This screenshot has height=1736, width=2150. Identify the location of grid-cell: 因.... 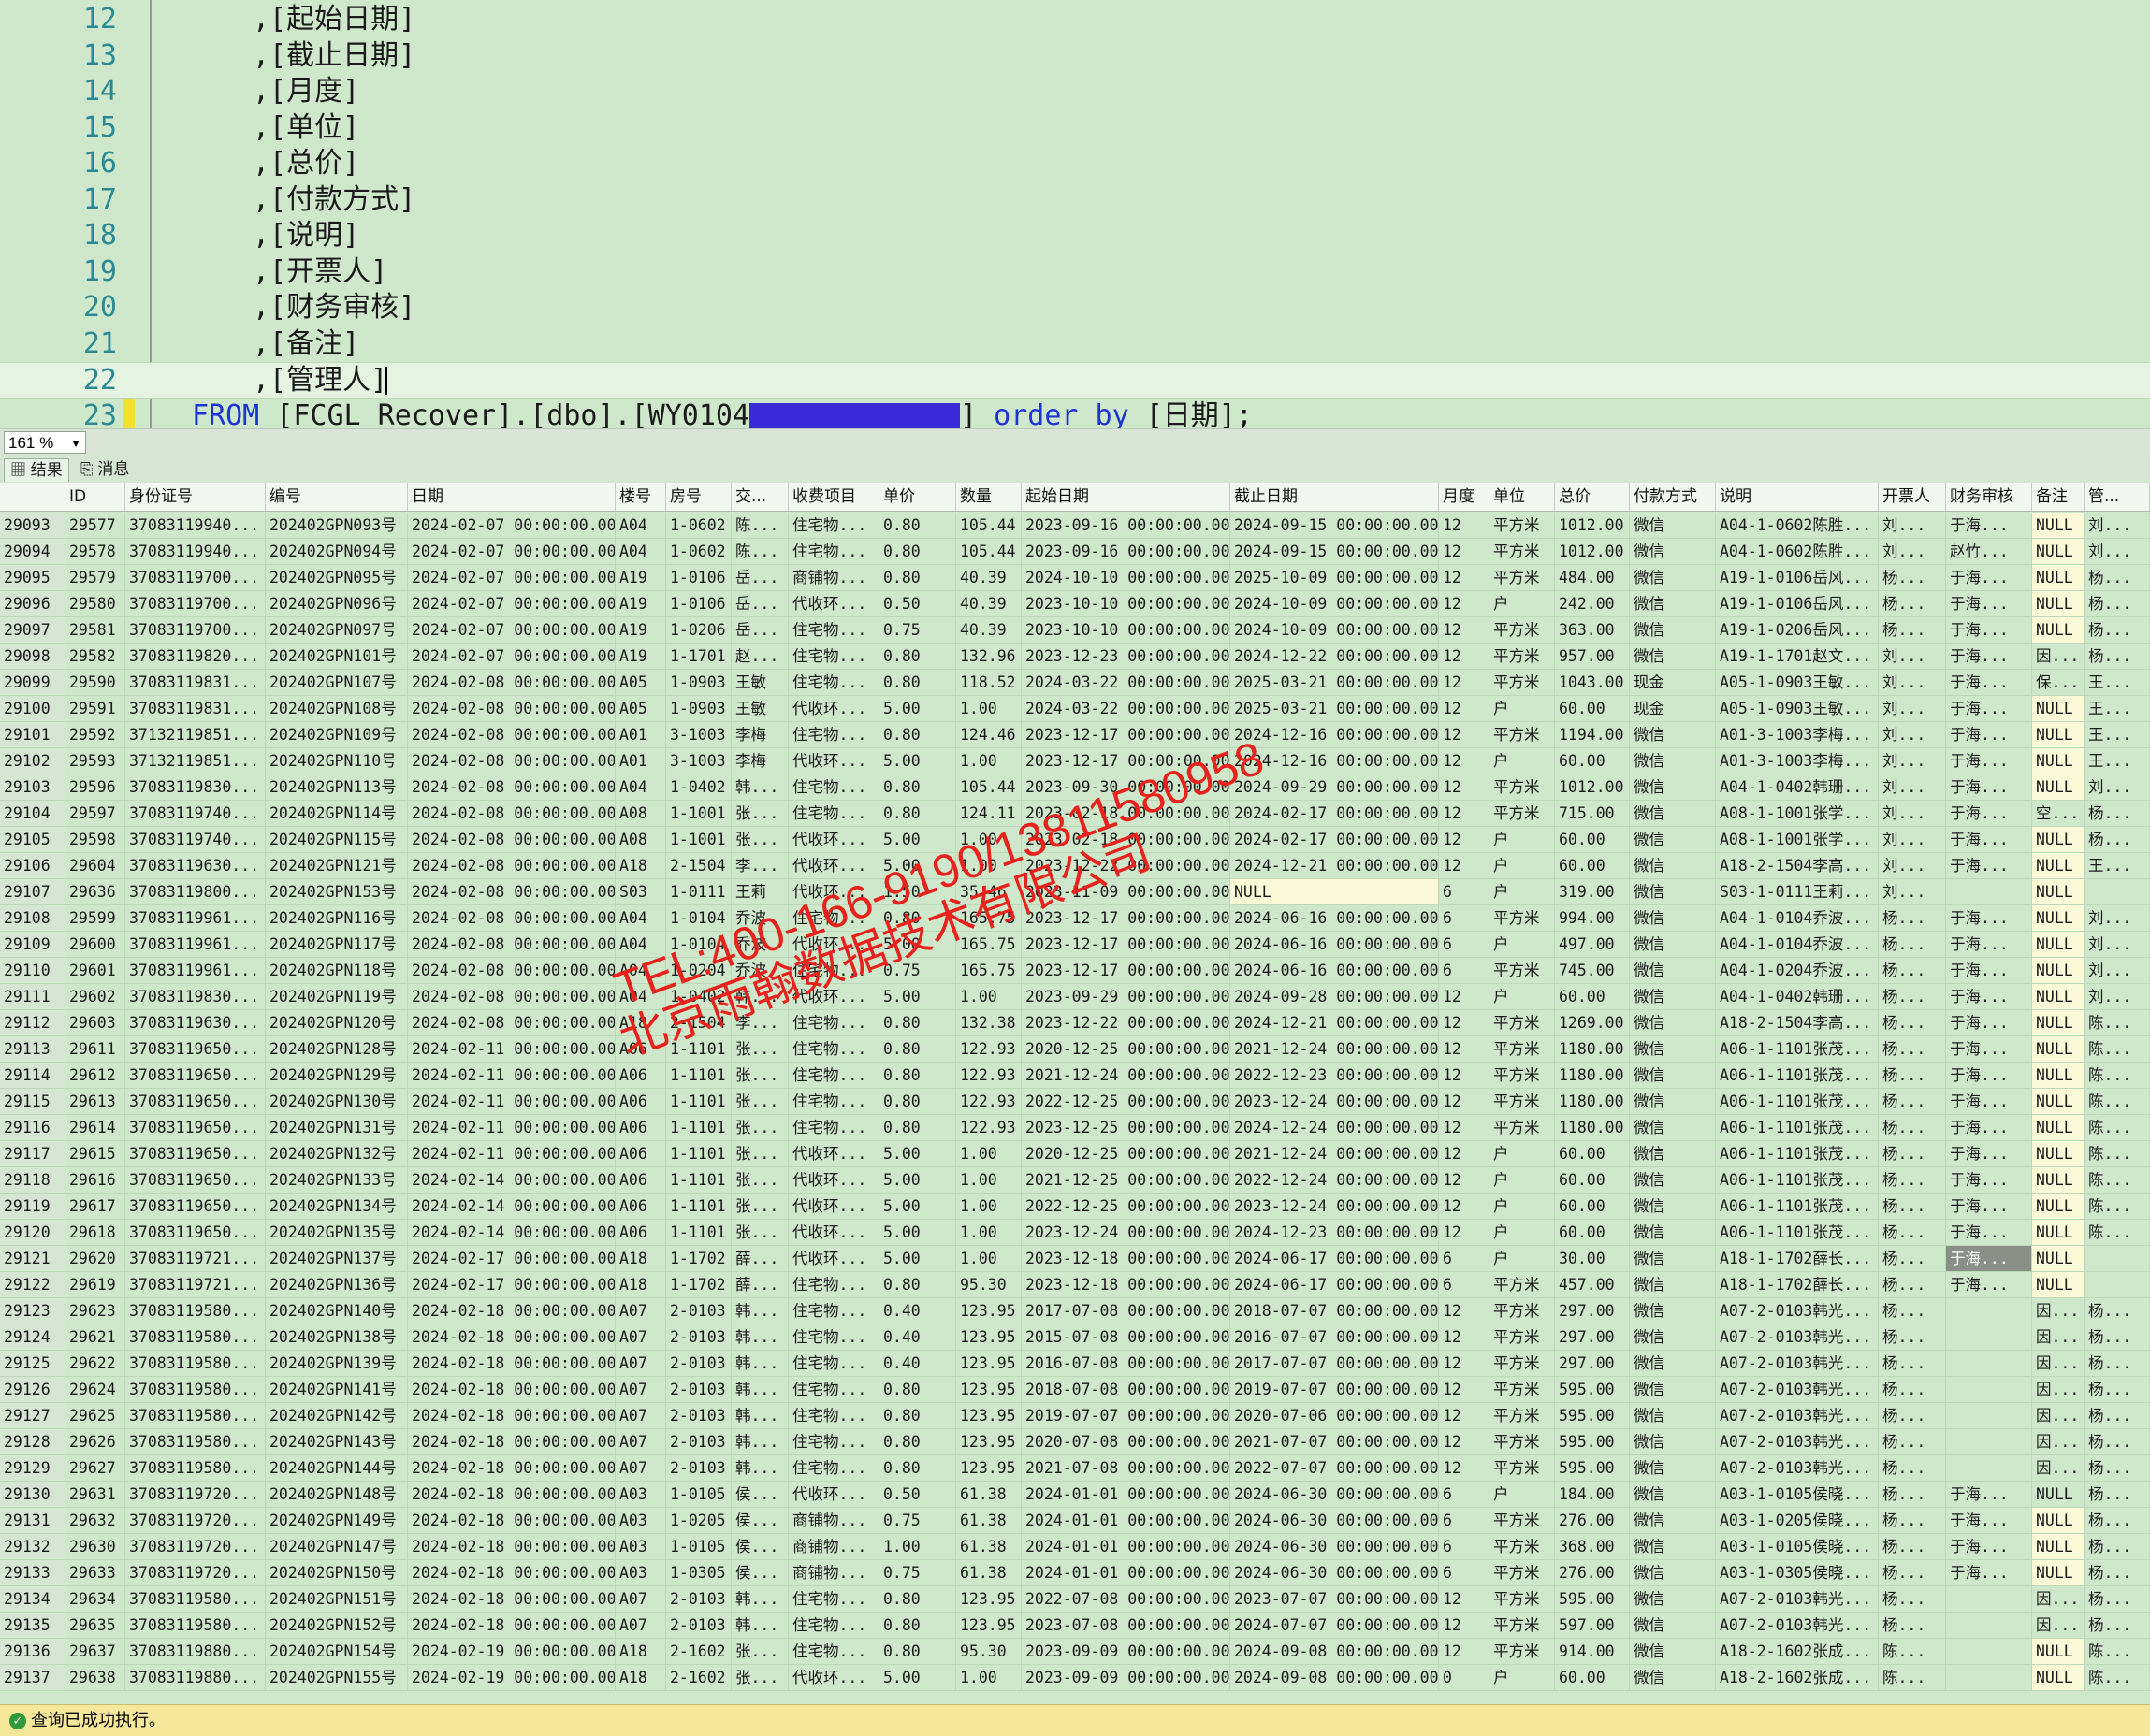
(2058, 1337).